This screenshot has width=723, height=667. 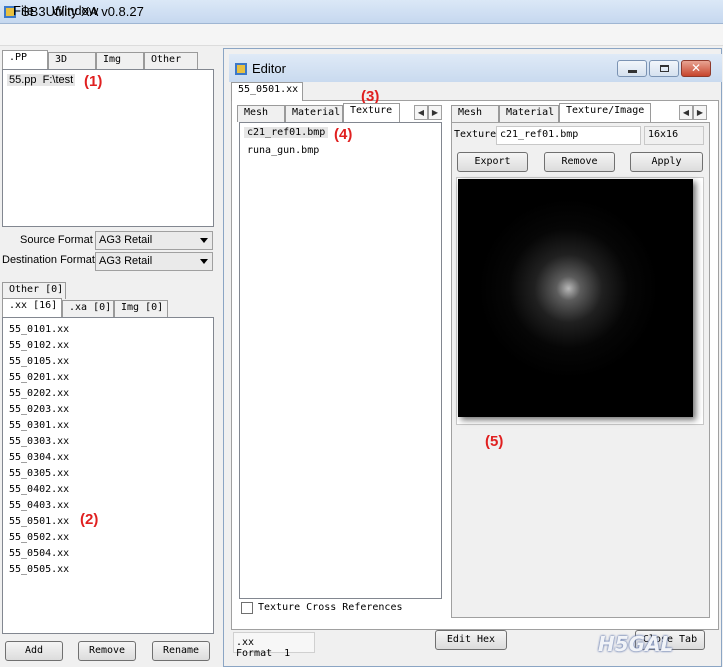 I want to click on close-button: ✕, so click(x=696, y=68).